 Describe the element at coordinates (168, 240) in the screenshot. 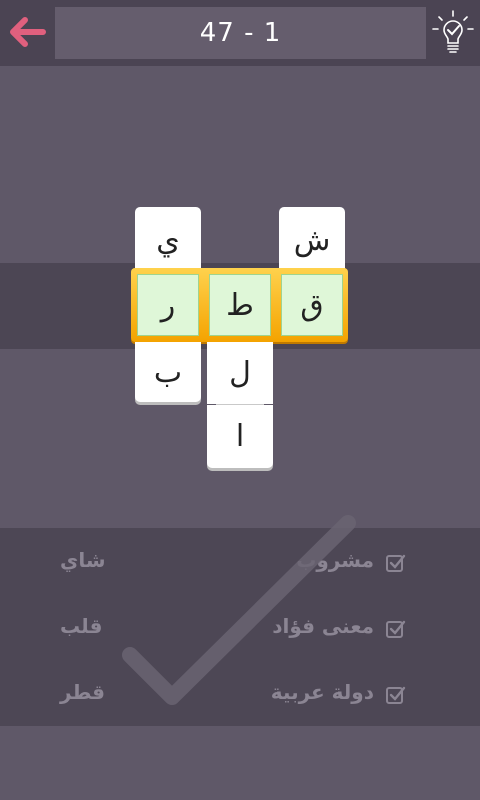

I see `letter-tile: ي` at that location.